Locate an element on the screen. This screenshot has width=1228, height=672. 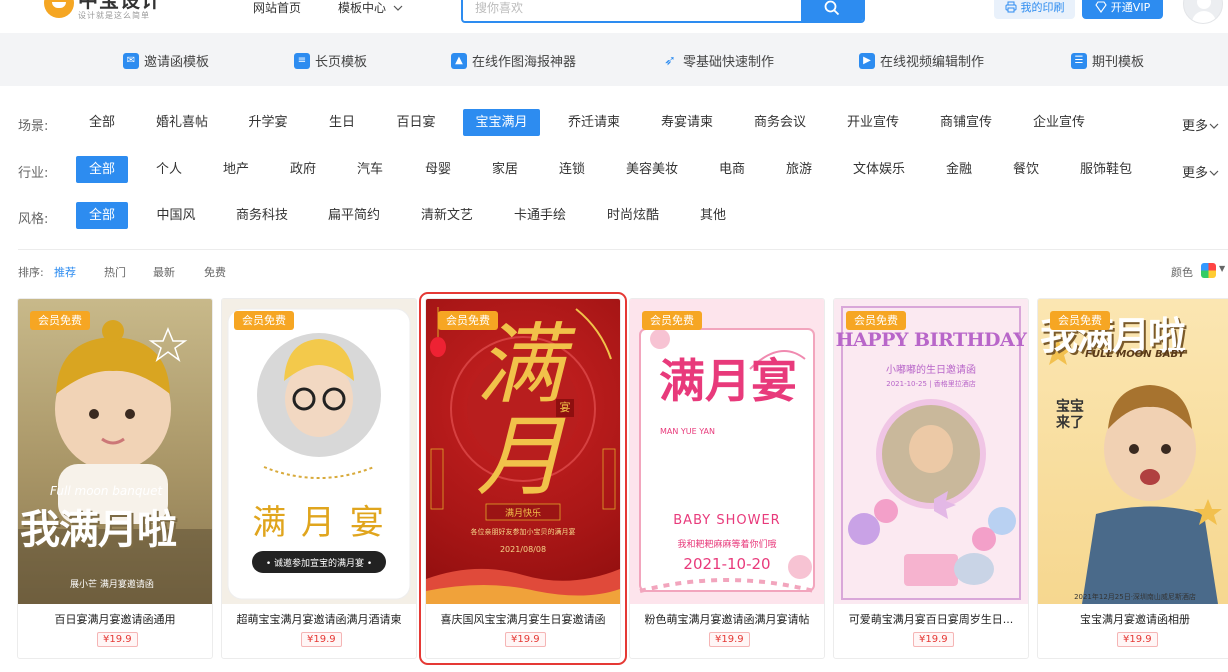
filter-scene-enterprise: 企业宣传 is located at coordinates (1059, 122).